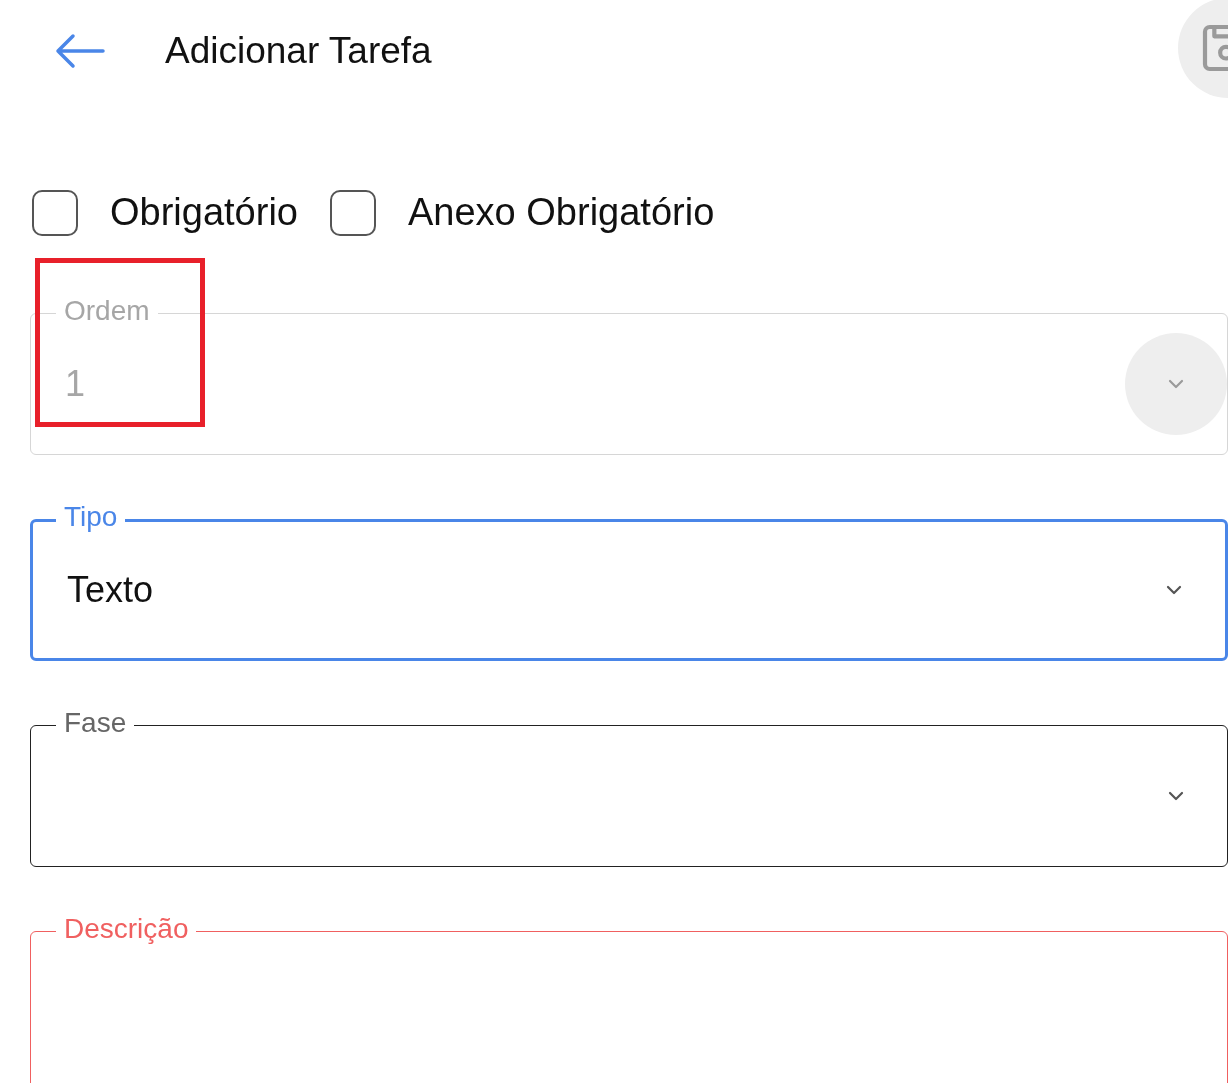 This screenshot has width=1228, height=1083. Describe the element at coordinates (204, 212) in the screenshot. I see `checkbox-label: Obrigatório` at that location.